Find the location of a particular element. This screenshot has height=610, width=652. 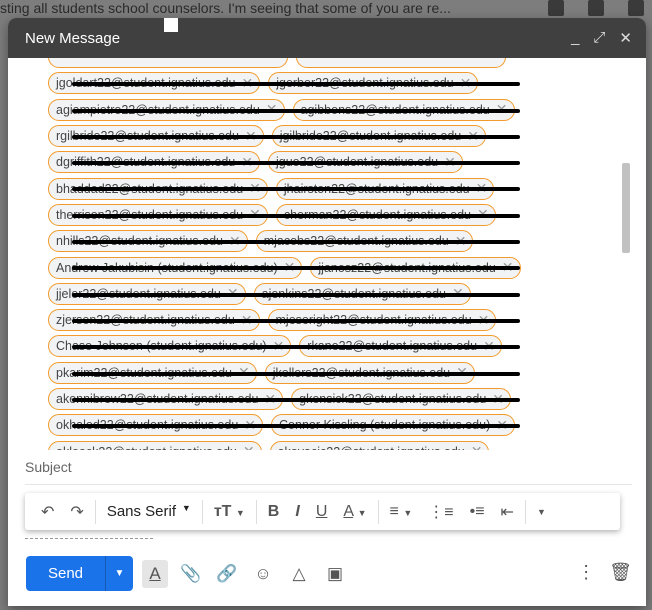

recipient-label: akovacic22@student.ignatius.edu is located at coordinates (371, 447).